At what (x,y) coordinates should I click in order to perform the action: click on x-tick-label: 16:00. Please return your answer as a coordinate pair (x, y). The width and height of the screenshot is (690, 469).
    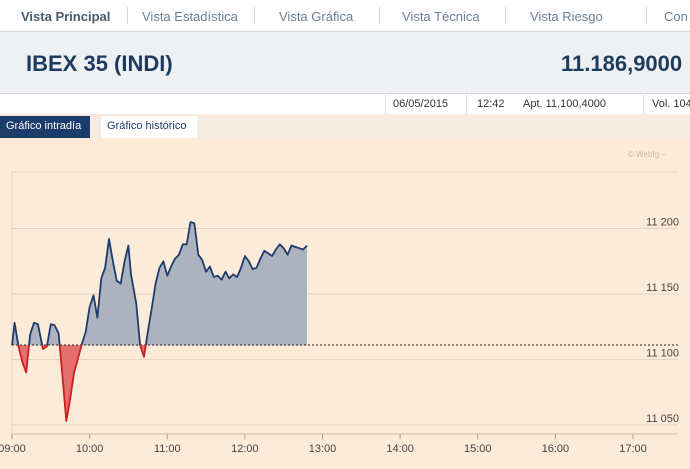
    Looking at the image, I should click on (556, 449).